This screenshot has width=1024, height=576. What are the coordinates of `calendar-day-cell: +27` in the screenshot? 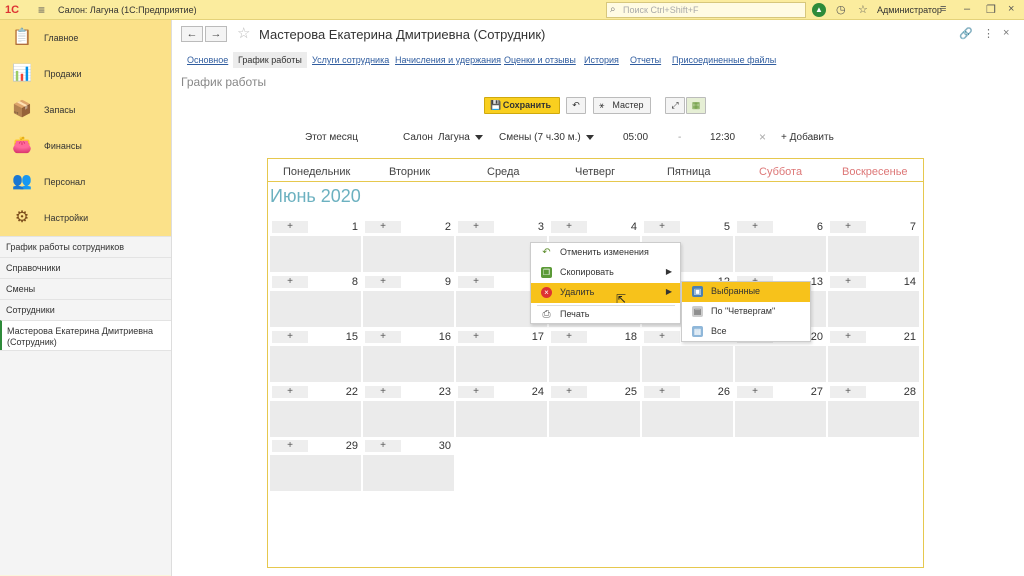 It's located at (780, 411).